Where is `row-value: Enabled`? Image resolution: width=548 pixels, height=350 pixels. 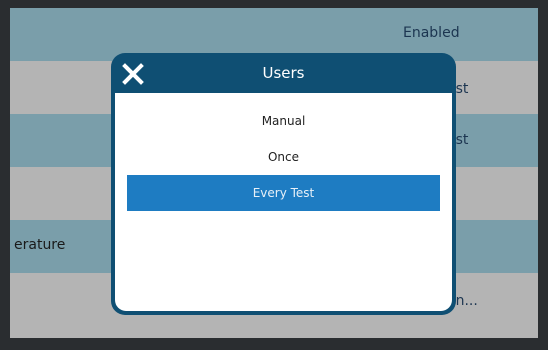
row-value: Enabled is located at coordinates (431, 33).